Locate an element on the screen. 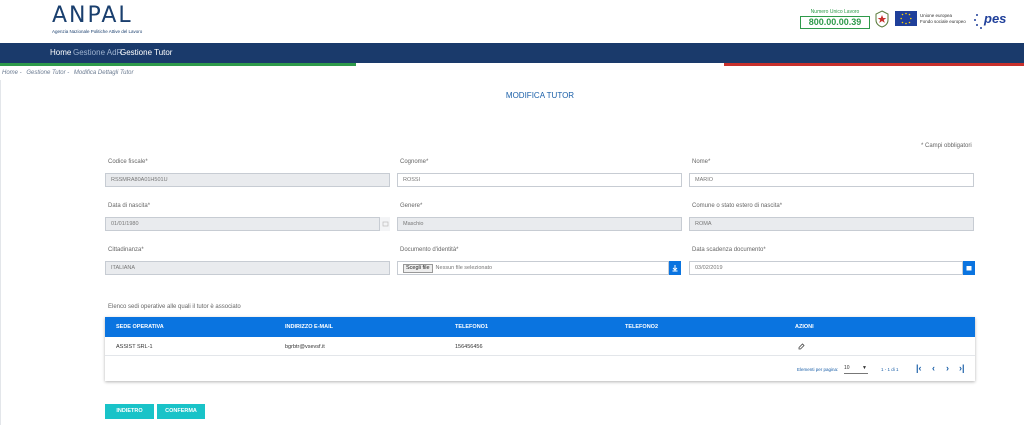 The width and height of the screenshot is (1024, 425). download-icon is located at coordinates (675, 268).